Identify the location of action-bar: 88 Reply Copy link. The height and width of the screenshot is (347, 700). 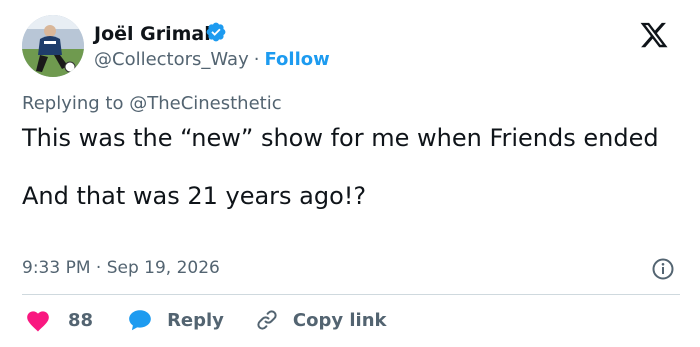
(204, 320).